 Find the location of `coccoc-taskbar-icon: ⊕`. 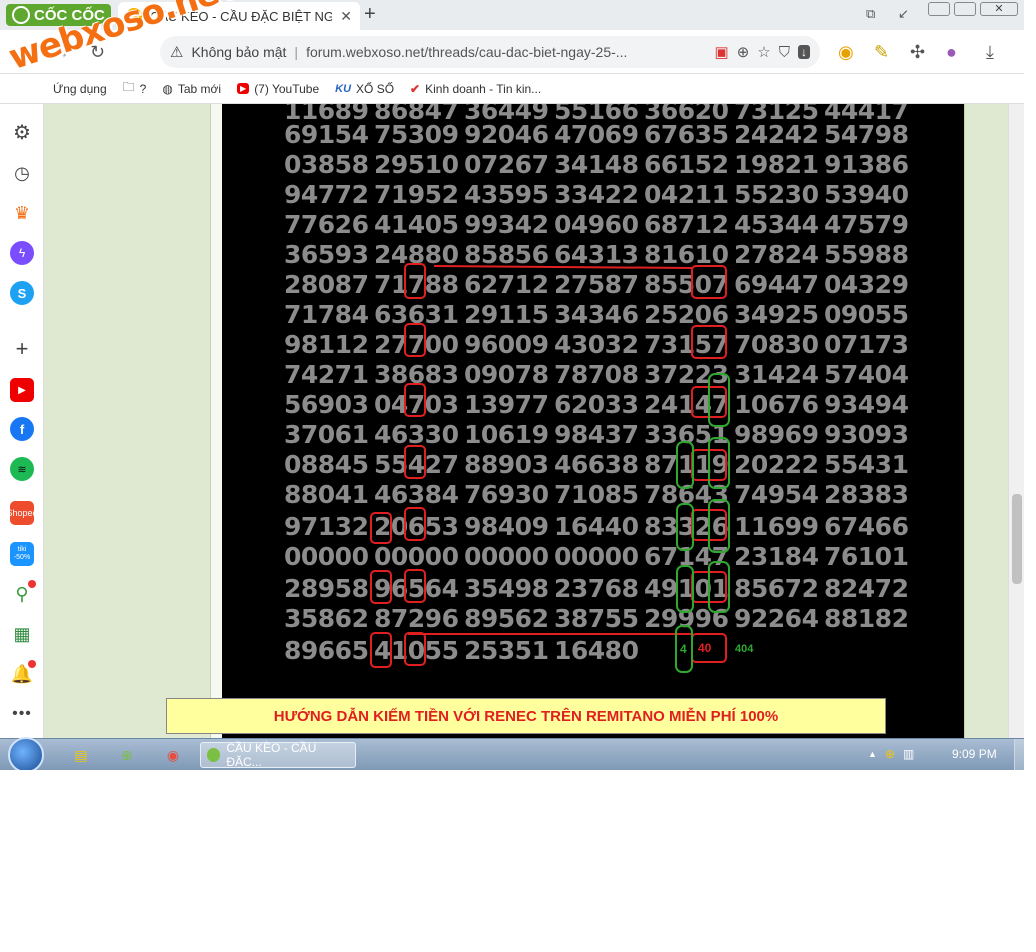

coccoc-taskbar-icon: ⊕ is located at coordinates (127, 755).